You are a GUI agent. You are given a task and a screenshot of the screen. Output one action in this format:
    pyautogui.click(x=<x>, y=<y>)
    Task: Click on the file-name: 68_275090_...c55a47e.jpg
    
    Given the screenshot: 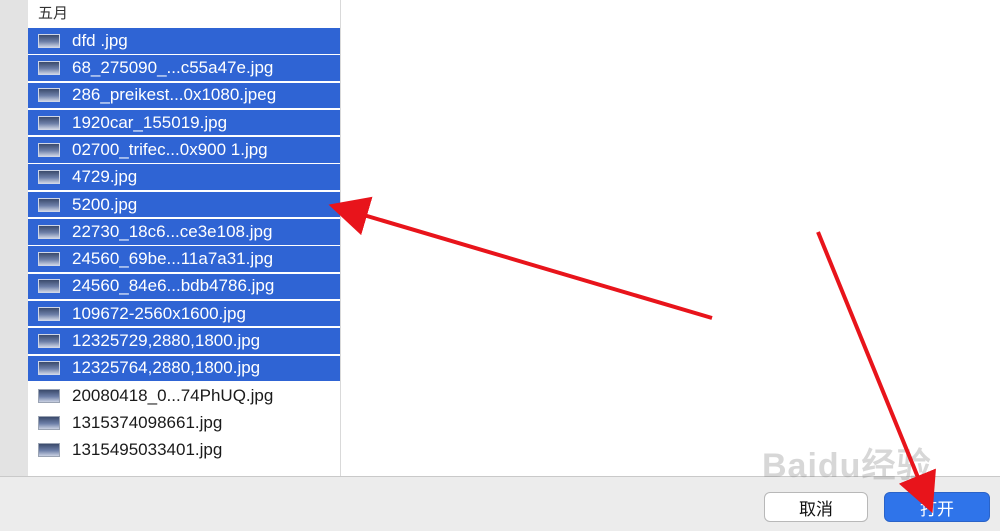 What is the action you would take?
    pyautogui.click(x=173, y=68)
    